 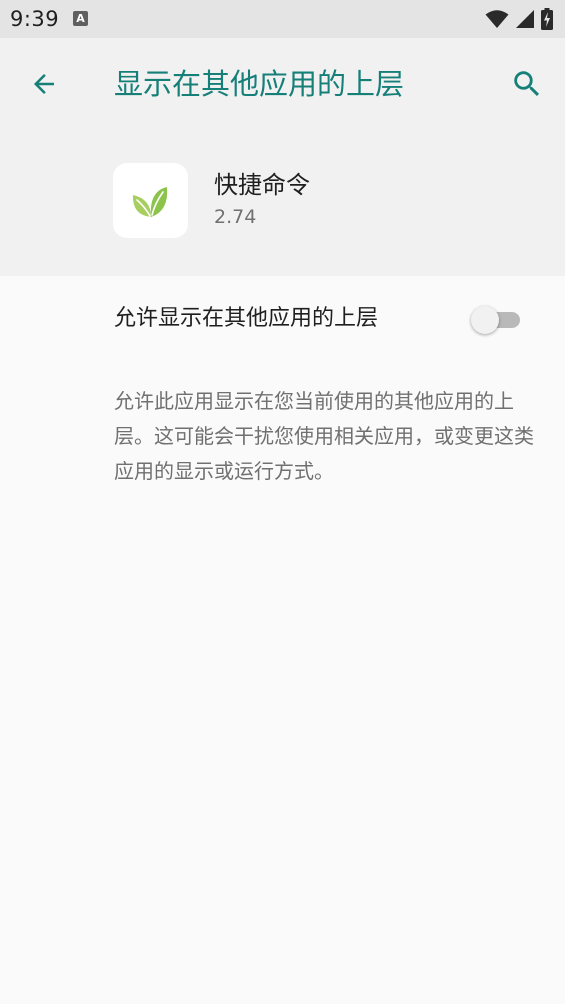 What do you see at coordinates (525, 19) in the screenshot?
I see `cellular-signal-icon` at bounding box center [525, 19].